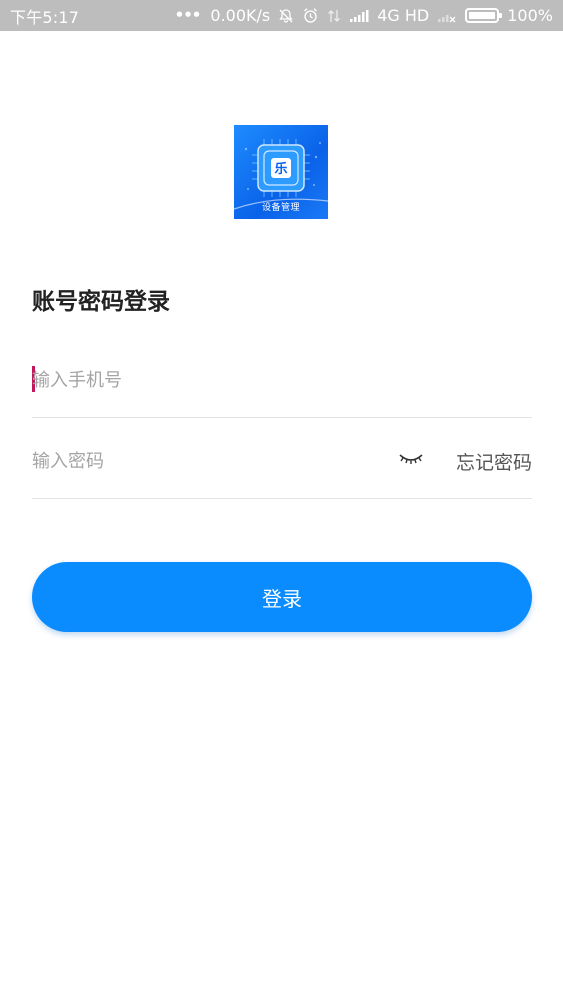  Describe the element at coordinates (447, 16) in the screenshot. I see `no-signal-icon` at that location.